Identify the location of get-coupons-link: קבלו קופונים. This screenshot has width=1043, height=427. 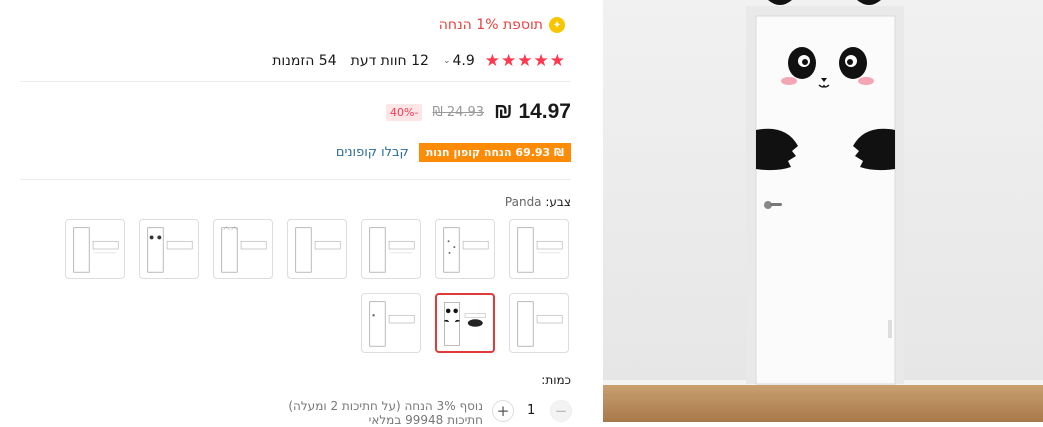
(372, 152).